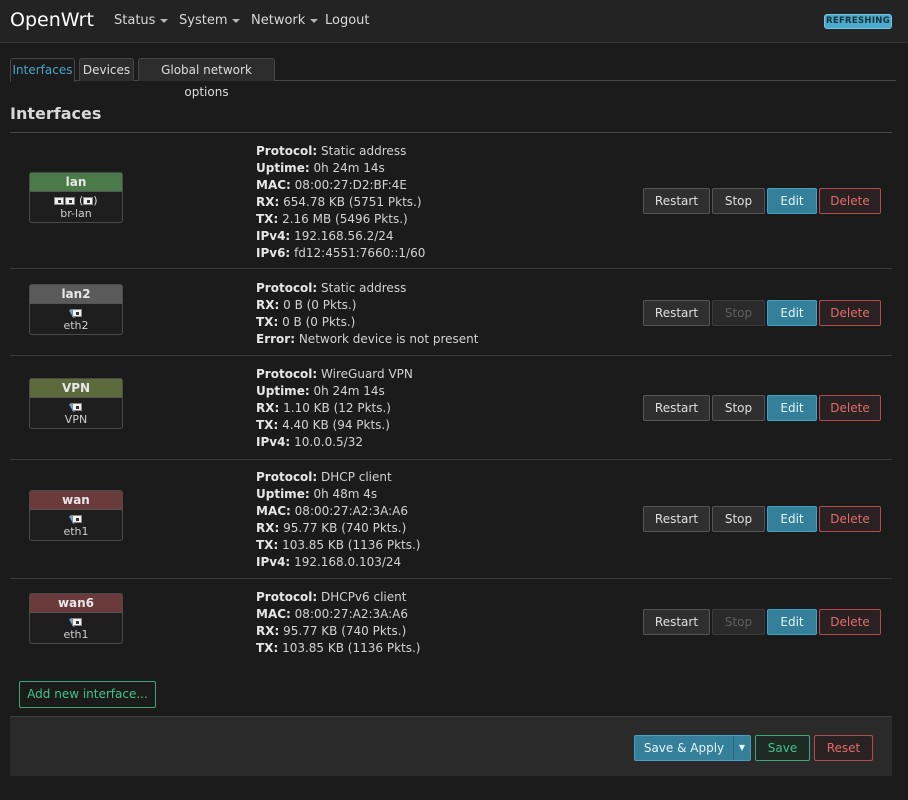 Image resolution: width=908 pixels, height=800 pixels. Describe the element at coordinates (76, 182) in the screenshot. I see `interface-name: lan` at that location.